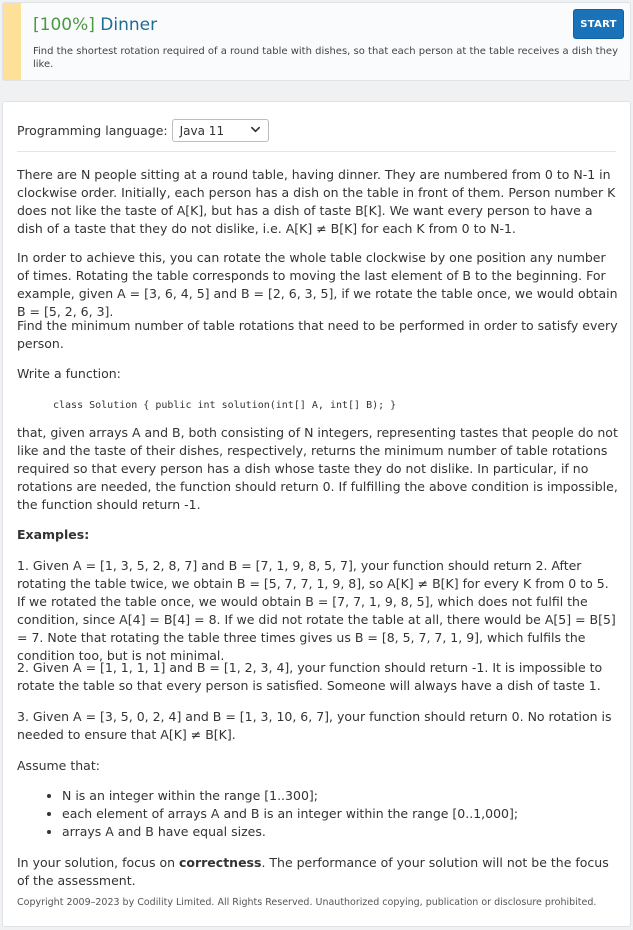  Describe the element at coordinates (202, 130) in the screenshot. I see `language-selected: Java 11` at that location.